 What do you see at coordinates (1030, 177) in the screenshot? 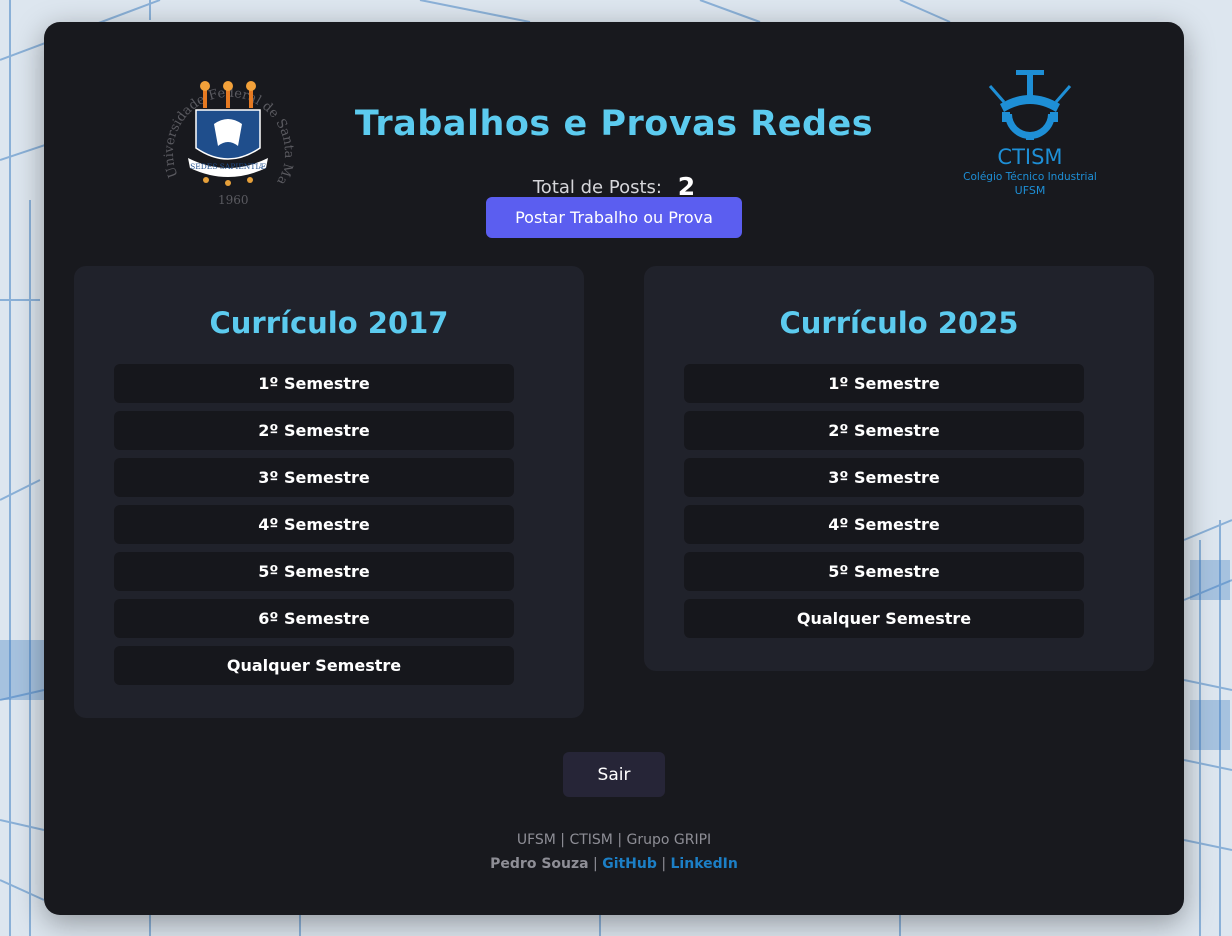
I see `ctism-subtitle: Colégio Técnico Industrial` at bounding box center [1030, 177].